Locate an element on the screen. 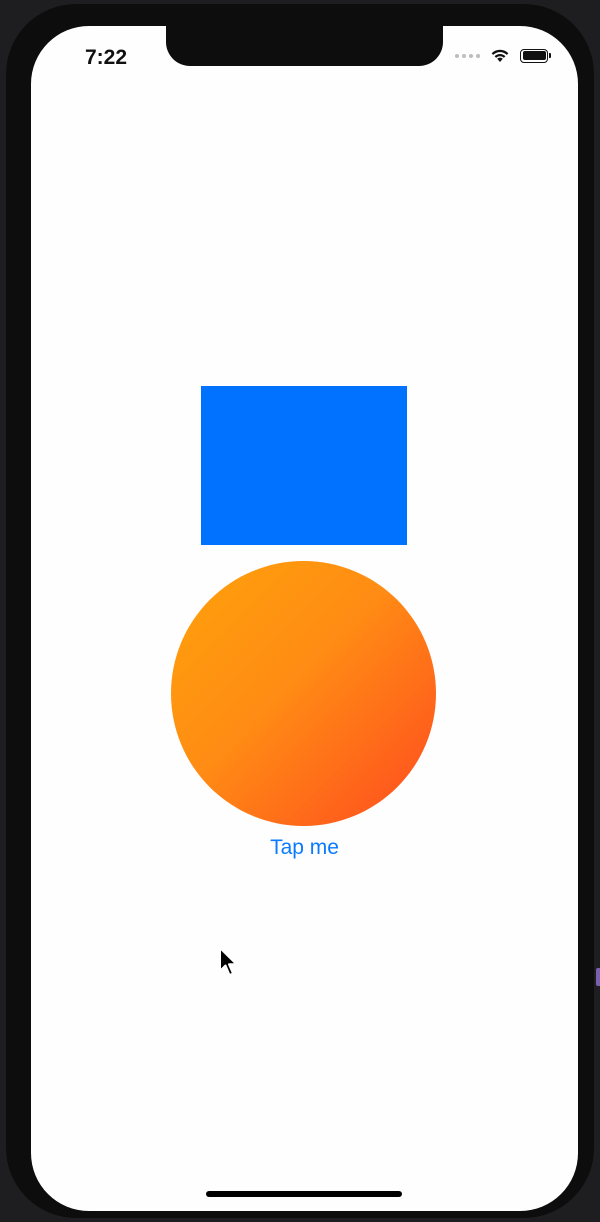 The height and width of the screenshot is (1222, 600). mouse-cursor-icon is located at coordinates (228, 961).